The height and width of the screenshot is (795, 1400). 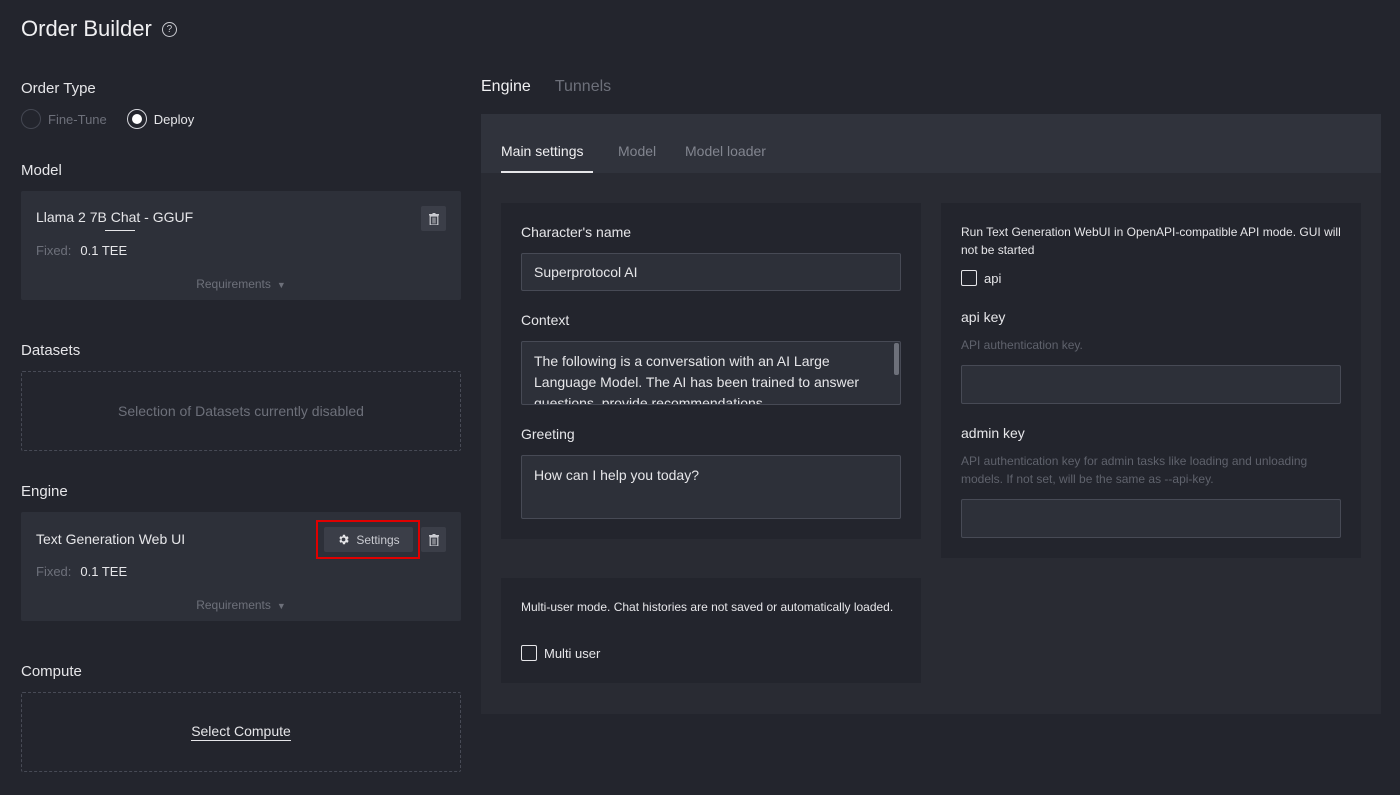 I want to click on order-type-radio-group: Fine-Tune Deploy, so click(x=107, y=119).